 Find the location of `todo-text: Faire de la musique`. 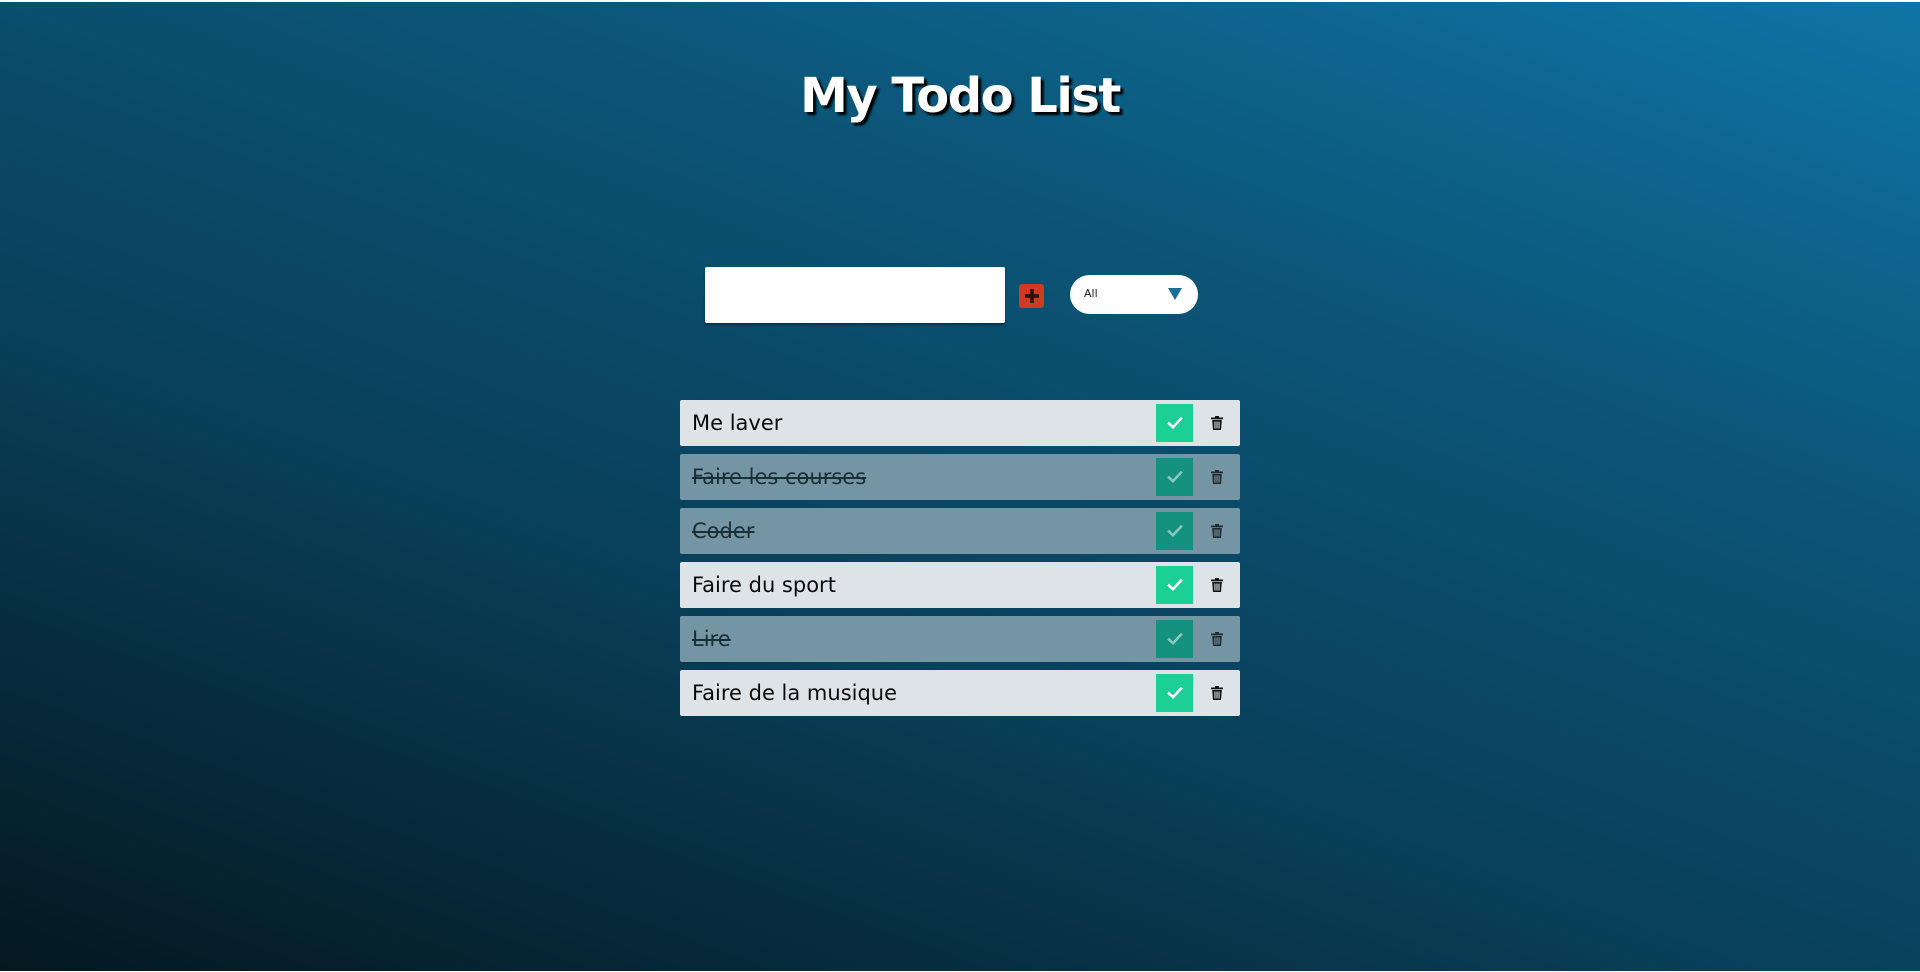

todo-text: Faire de la musique is located at coordinates (795, 693).